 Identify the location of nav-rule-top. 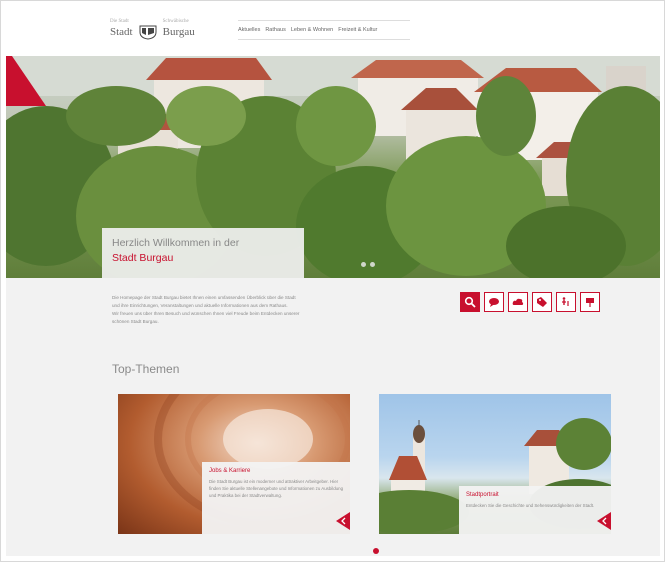
(324, 20).